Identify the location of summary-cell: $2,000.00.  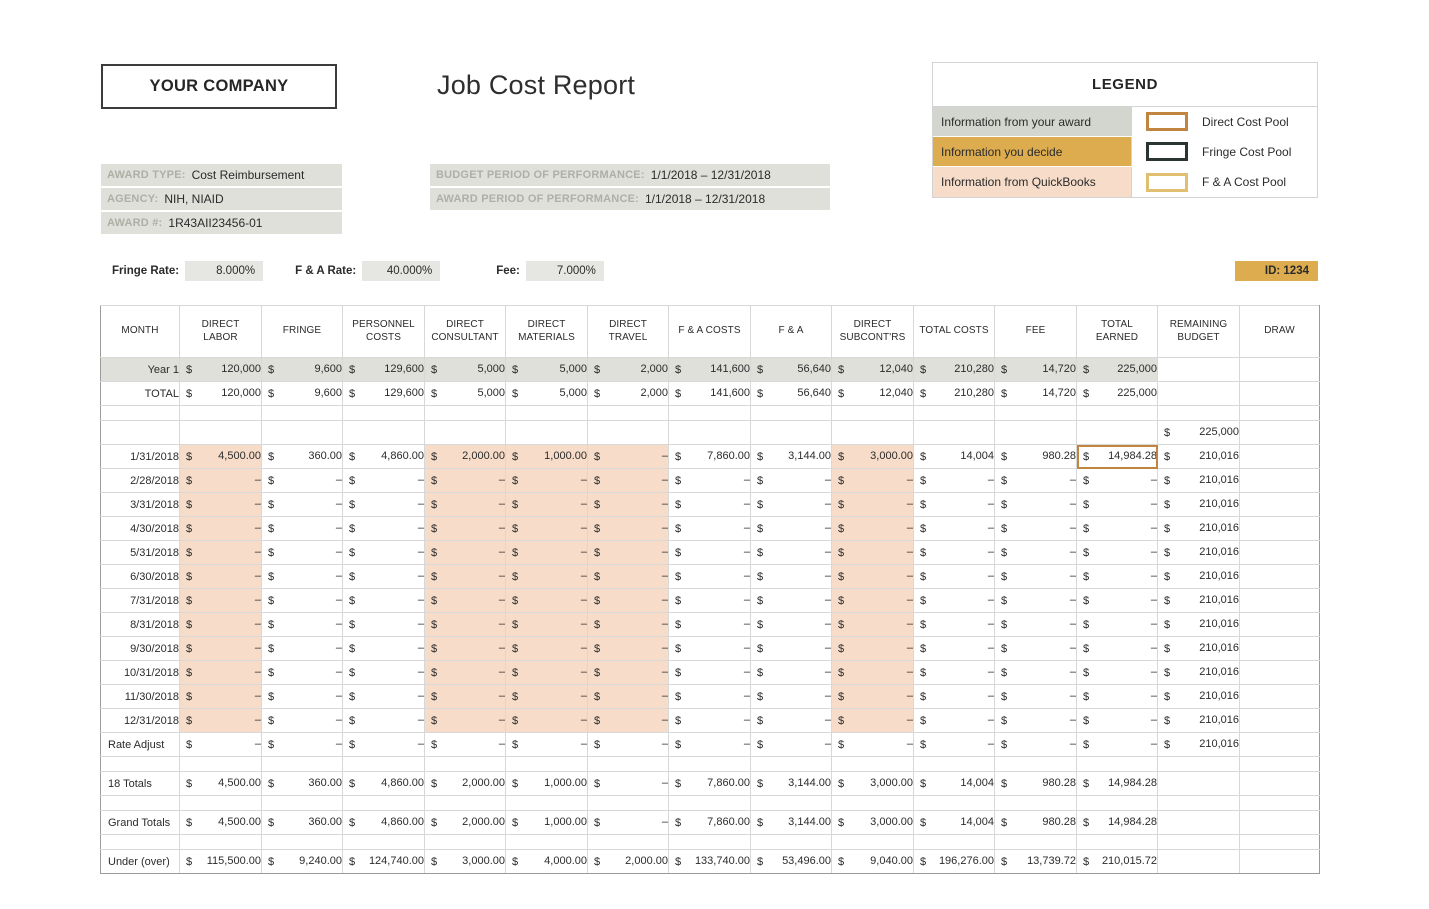
(628, 861).